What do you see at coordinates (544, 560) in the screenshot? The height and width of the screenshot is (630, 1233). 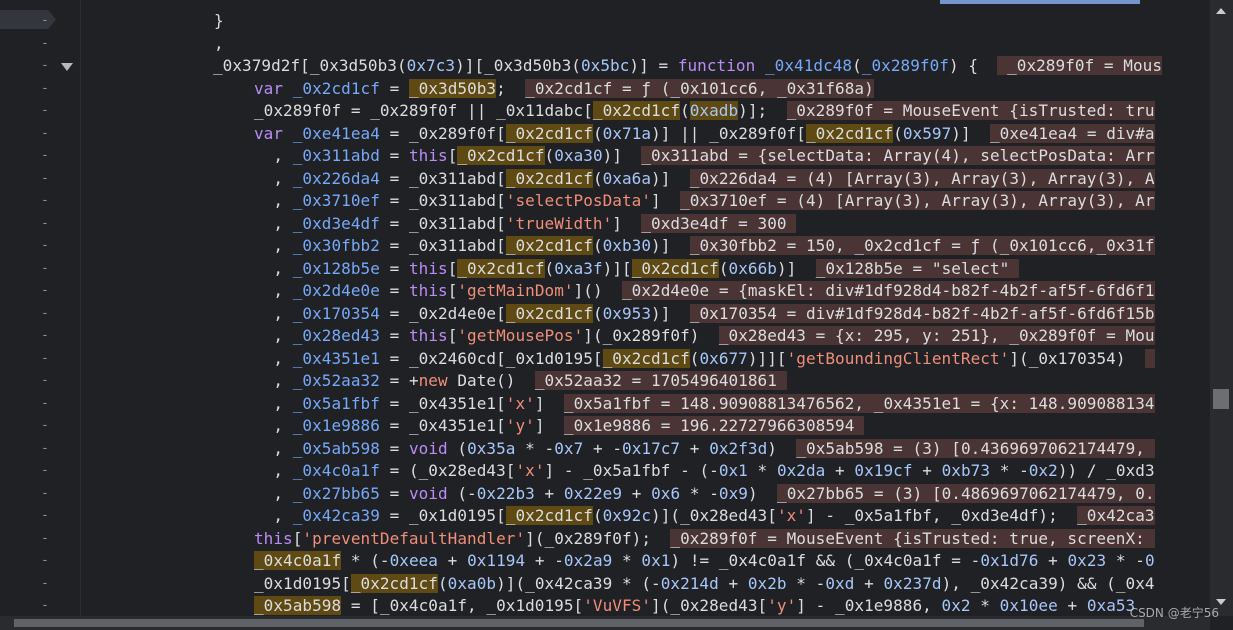 I see `code-token: + -` at bounding box center [544, 560].